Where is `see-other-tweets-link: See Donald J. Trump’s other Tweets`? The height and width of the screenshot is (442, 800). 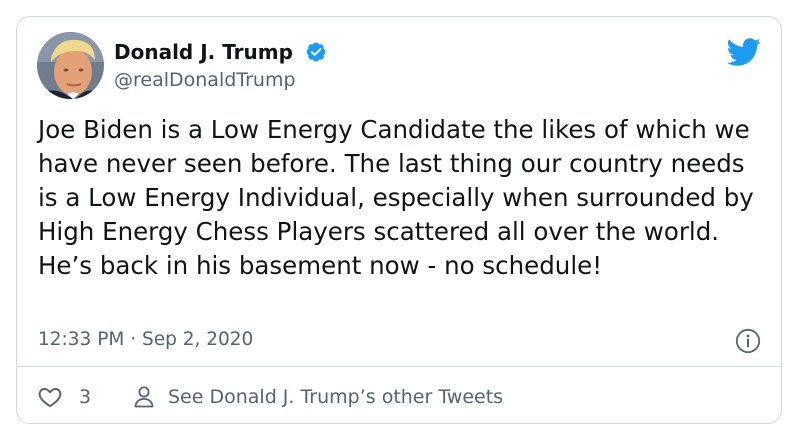
see-other-tweets-link: See Donald J. Trump’s other Tweets is located at coordinates (318, 397).